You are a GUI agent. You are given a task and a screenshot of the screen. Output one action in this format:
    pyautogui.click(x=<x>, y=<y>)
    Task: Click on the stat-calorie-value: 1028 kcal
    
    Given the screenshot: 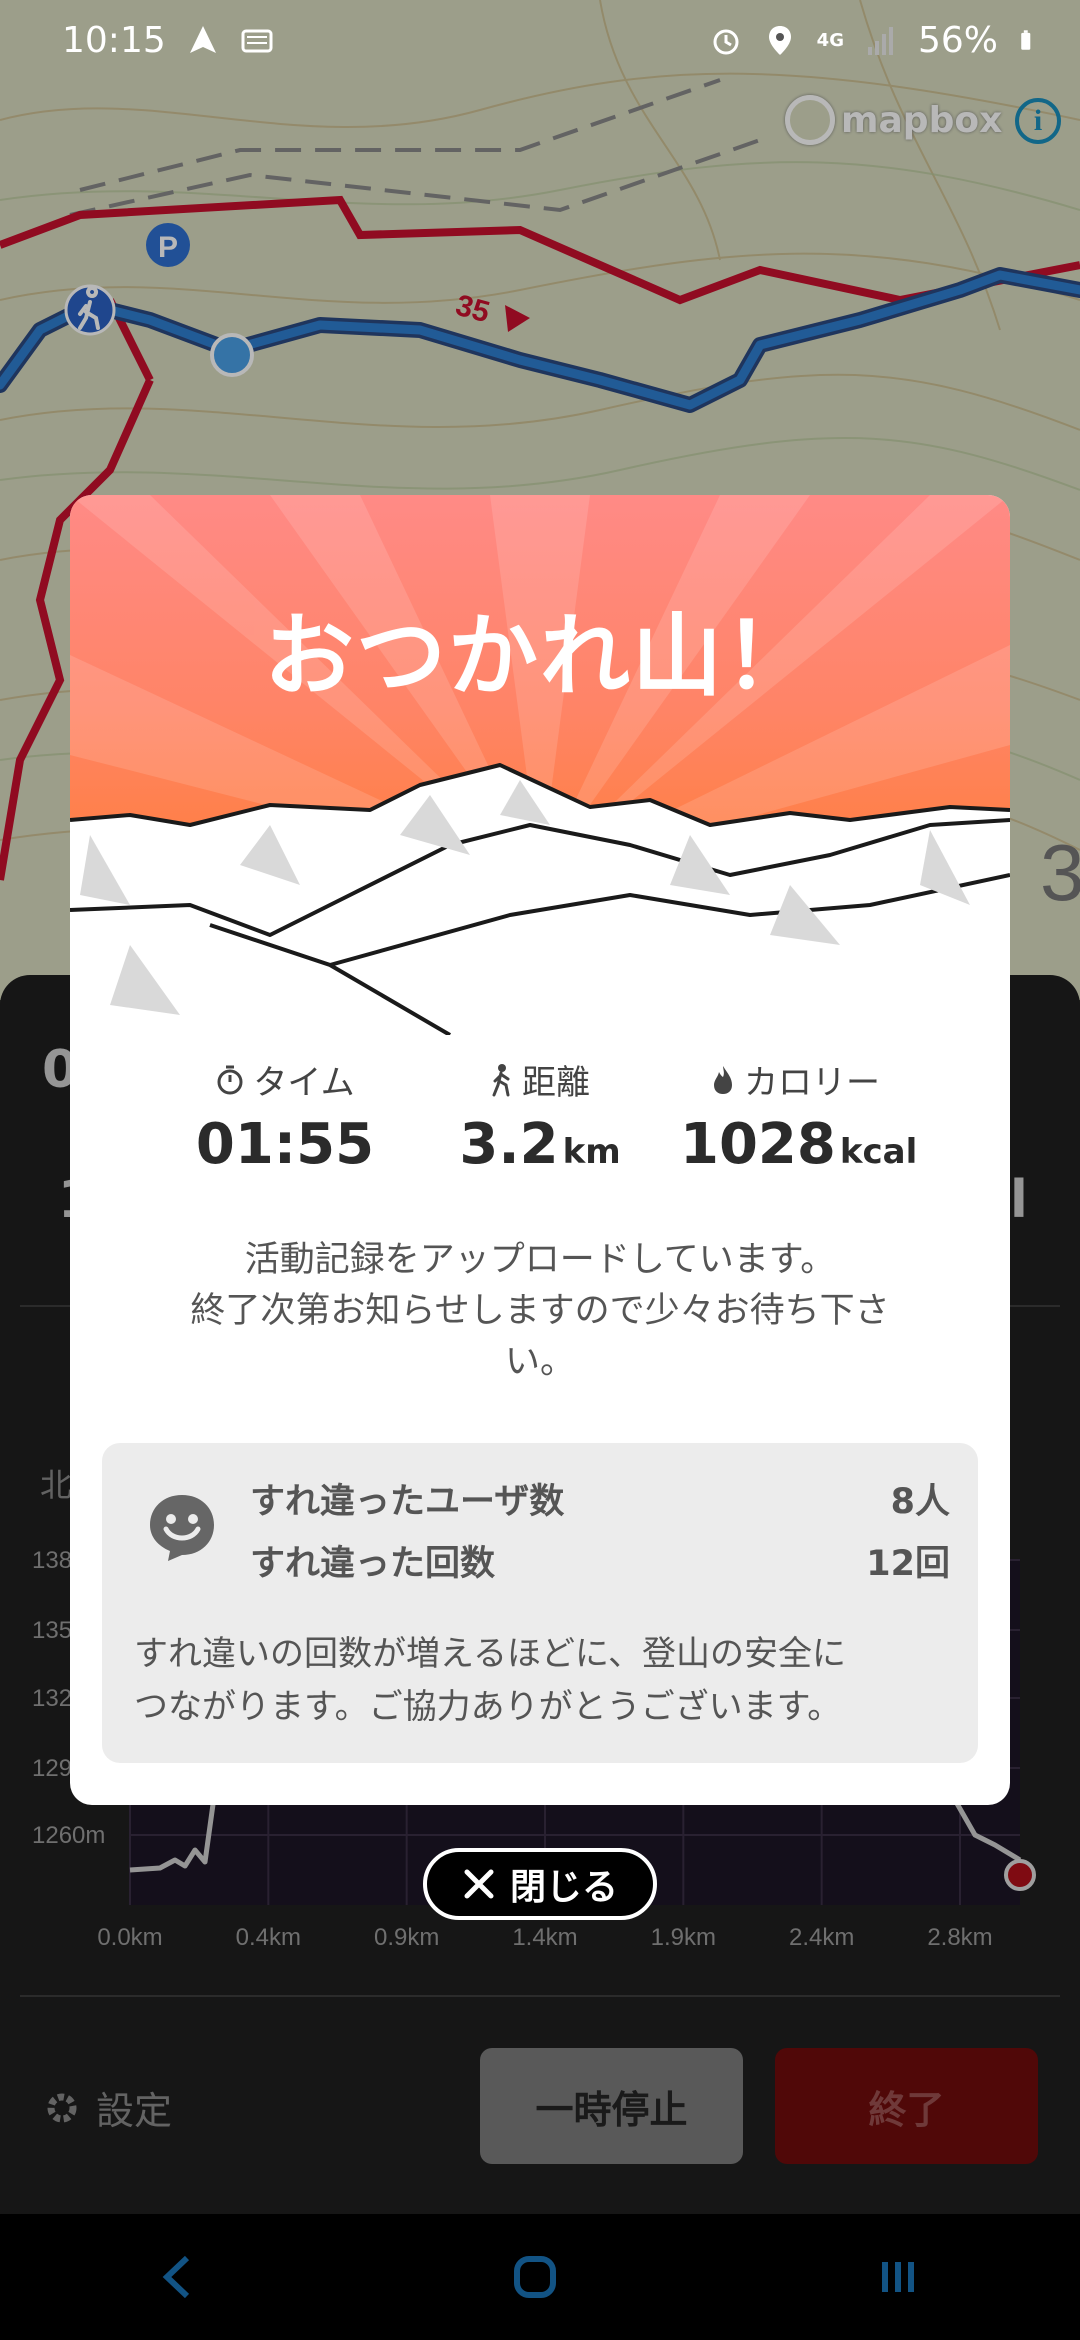 What is the action you would take?
    pyautogui.click(x=799, y=1144)
    